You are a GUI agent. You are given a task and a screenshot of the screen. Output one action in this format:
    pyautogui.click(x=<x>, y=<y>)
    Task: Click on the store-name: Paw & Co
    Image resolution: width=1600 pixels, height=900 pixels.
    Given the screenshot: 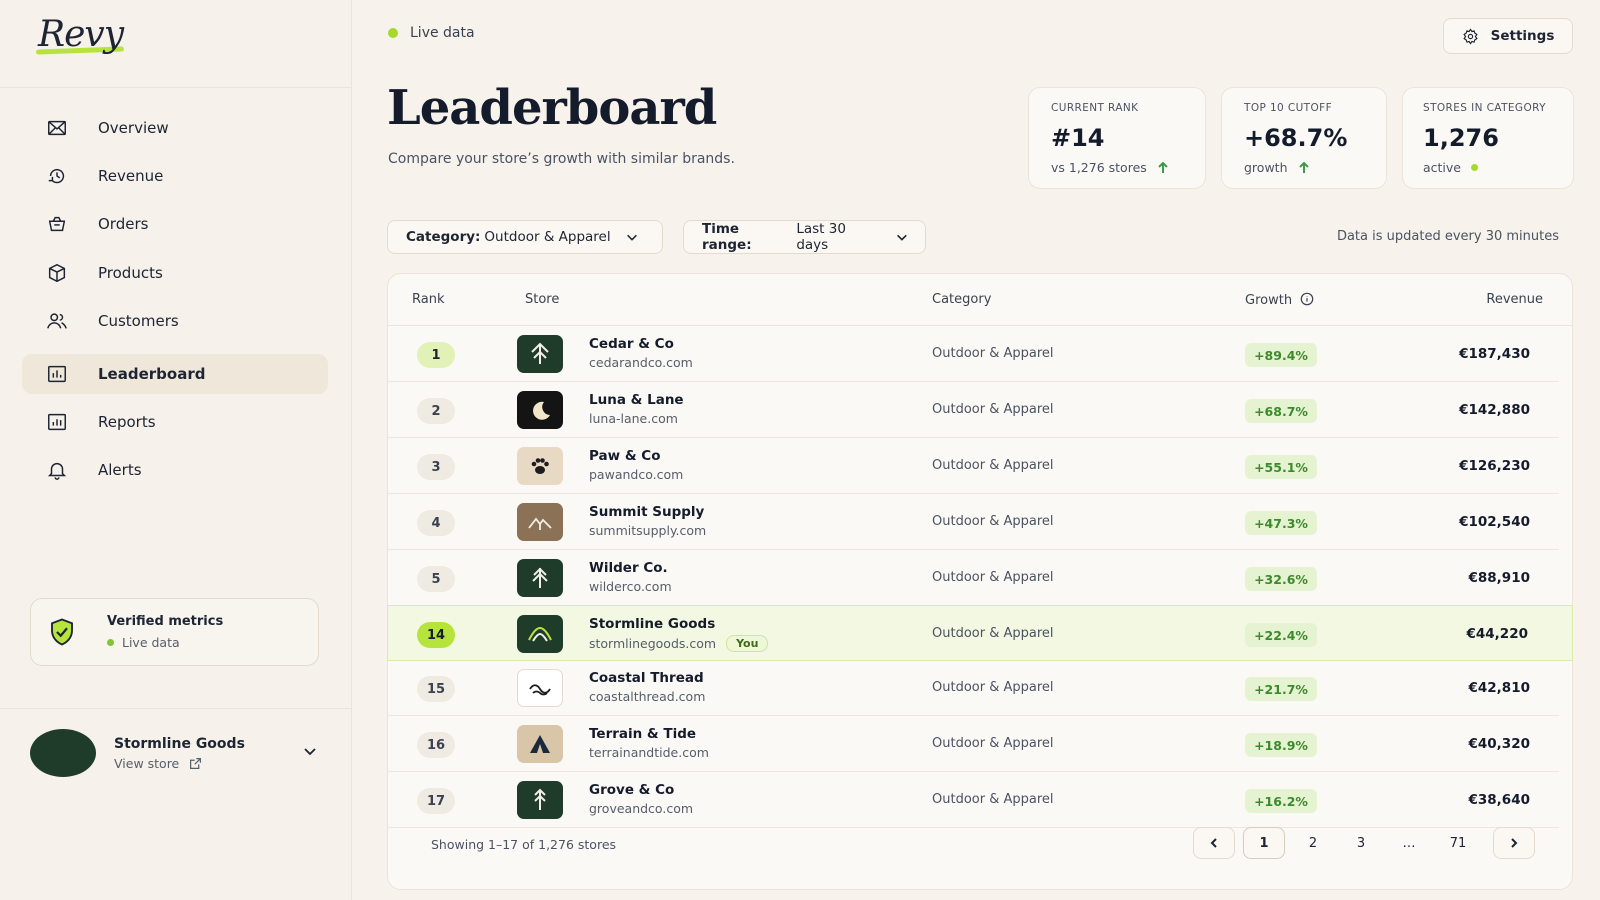 What is the action you would take?
    pyautogui.click(x=624, y=456)
    